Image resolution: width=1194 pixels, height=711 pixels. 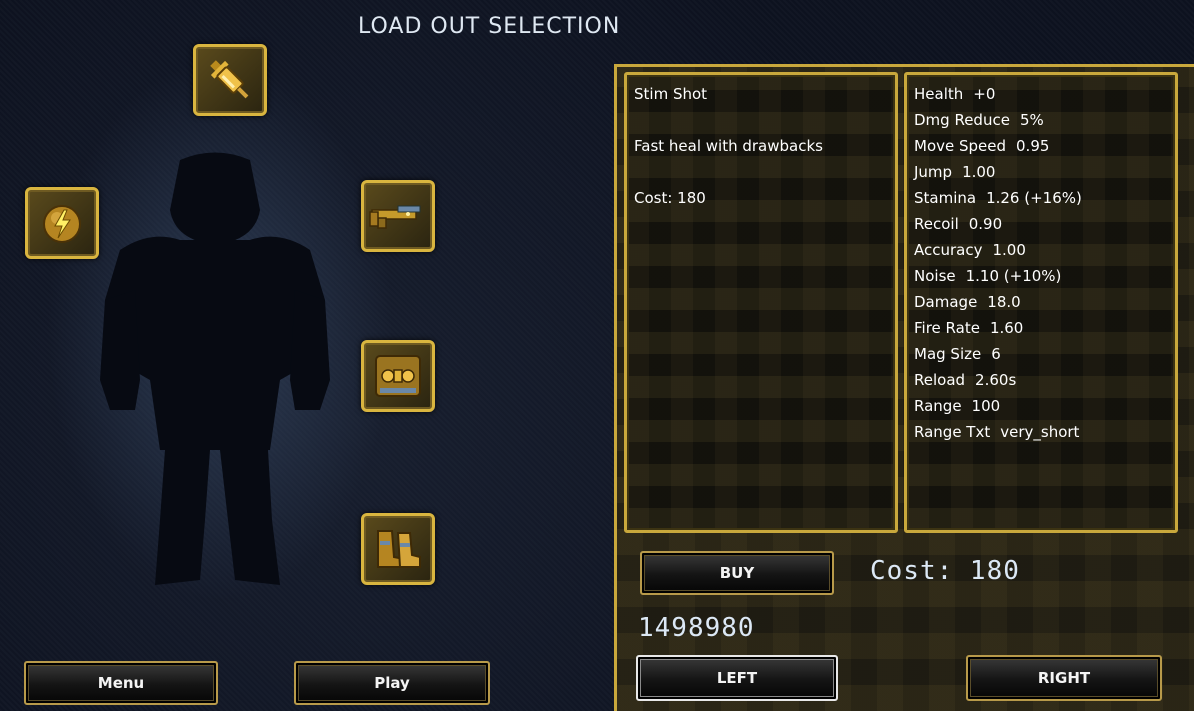 I want to click on lightning-grenade-icon, so click(x=62, y=224).